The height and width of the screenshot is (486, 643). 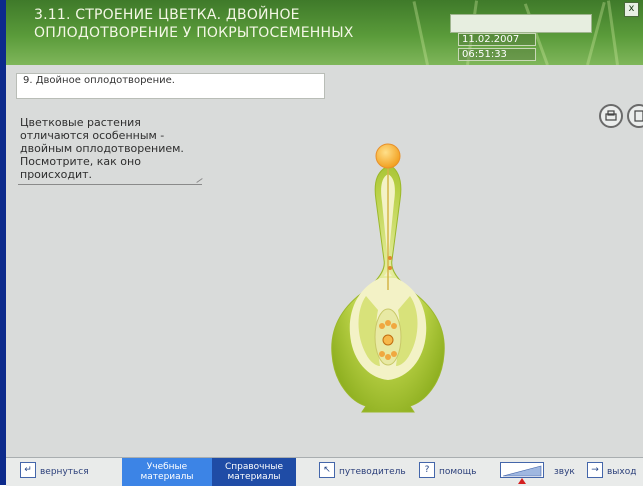 What do you see at coordinates (638, 116) in the screenshot?
I see `notes-icon` at bounding box center [638, 116].